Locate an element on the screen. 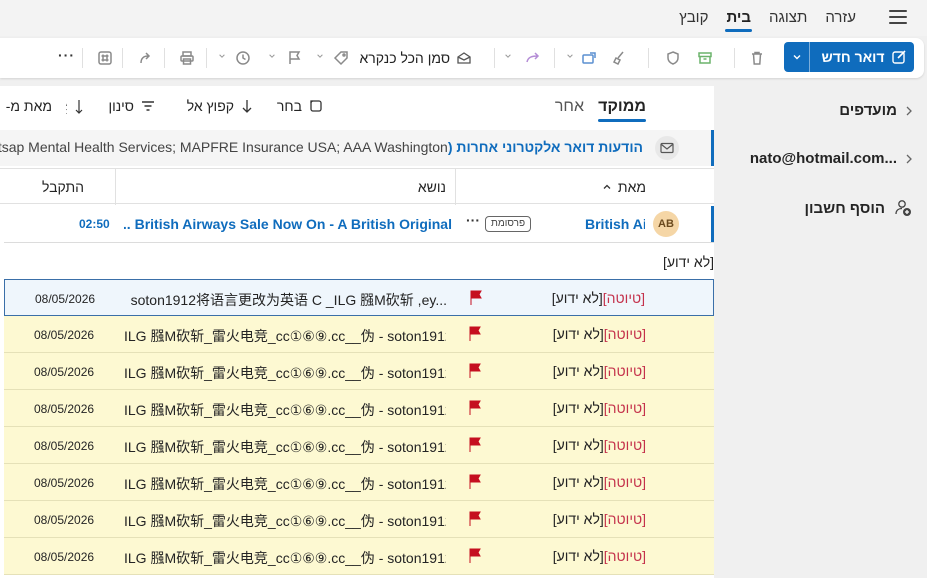 The width and height of the screenshot is (927, 578). categorize-button is located at coordinates (341, 58).